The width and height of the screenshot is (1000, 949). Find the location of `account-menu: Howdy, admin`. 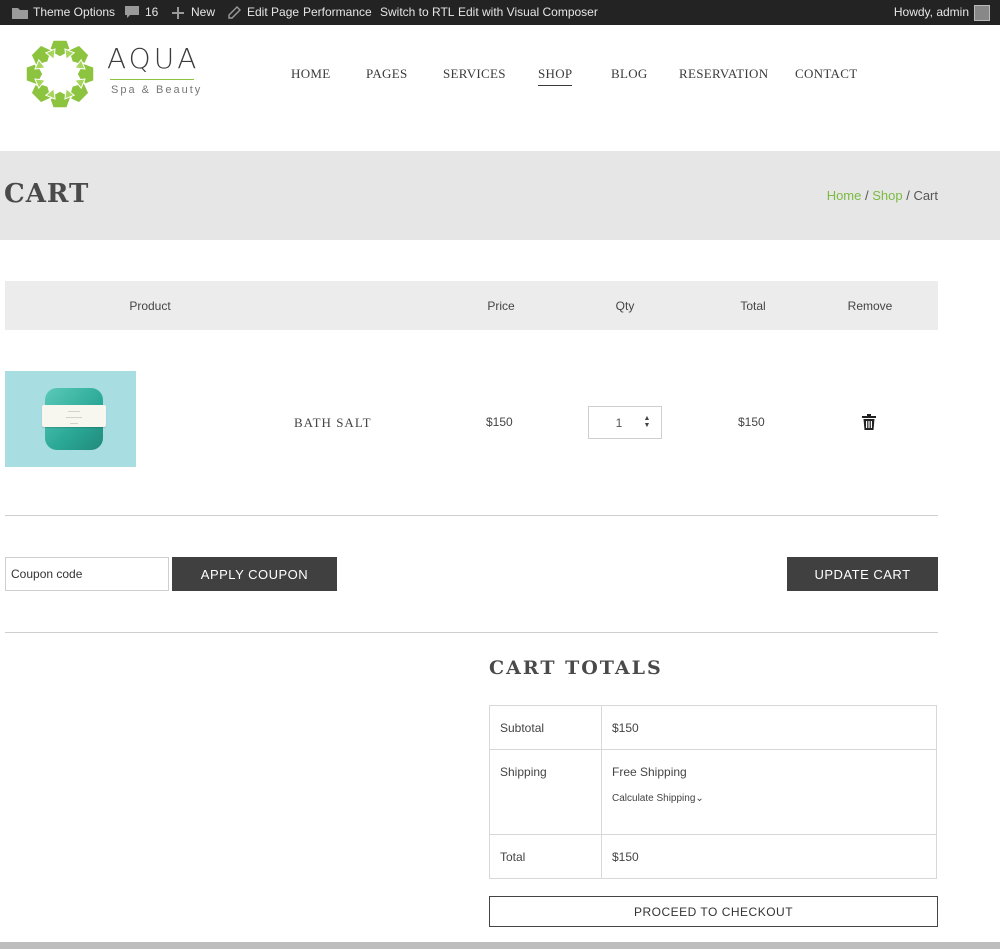

account-menu: Howdy, admin is located at coordinates (942, 12).